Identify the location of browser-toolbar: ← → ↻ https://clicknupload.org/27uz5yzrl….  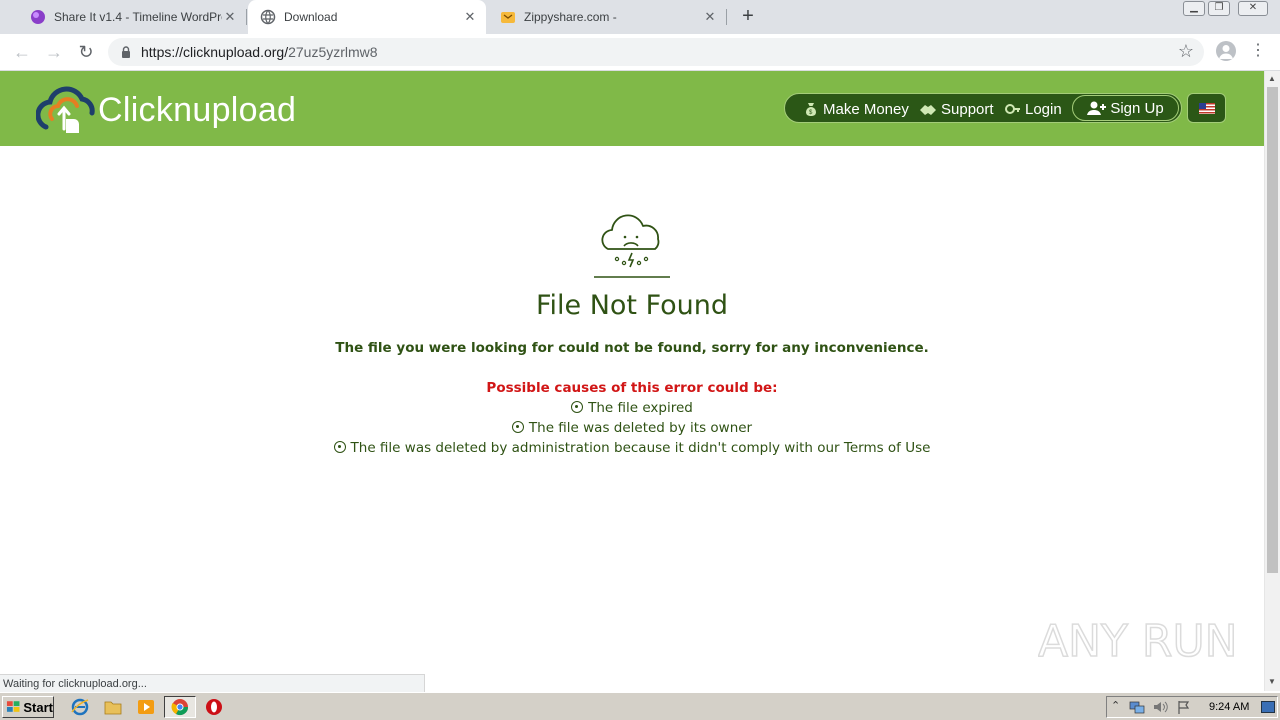
(640, 52).